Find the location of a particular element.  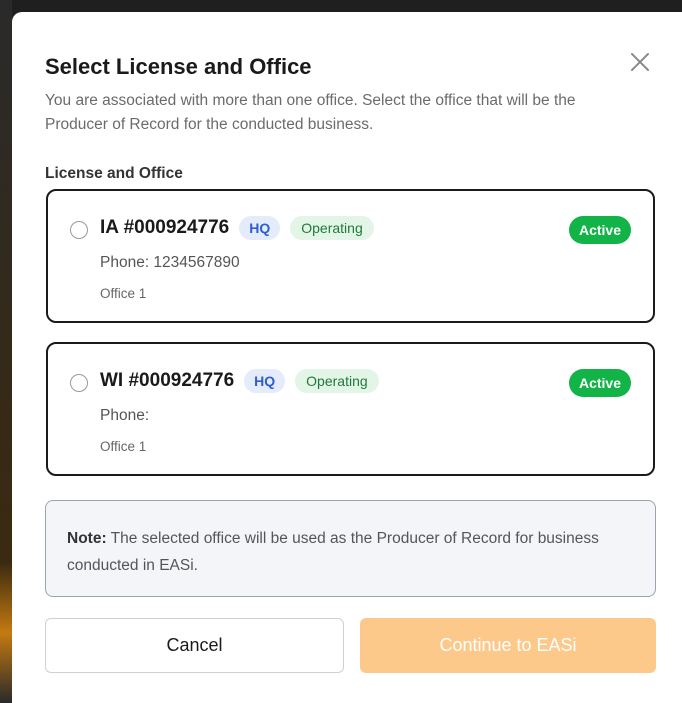

license-number: WI #000924776 is located at coordinates (167, 380).